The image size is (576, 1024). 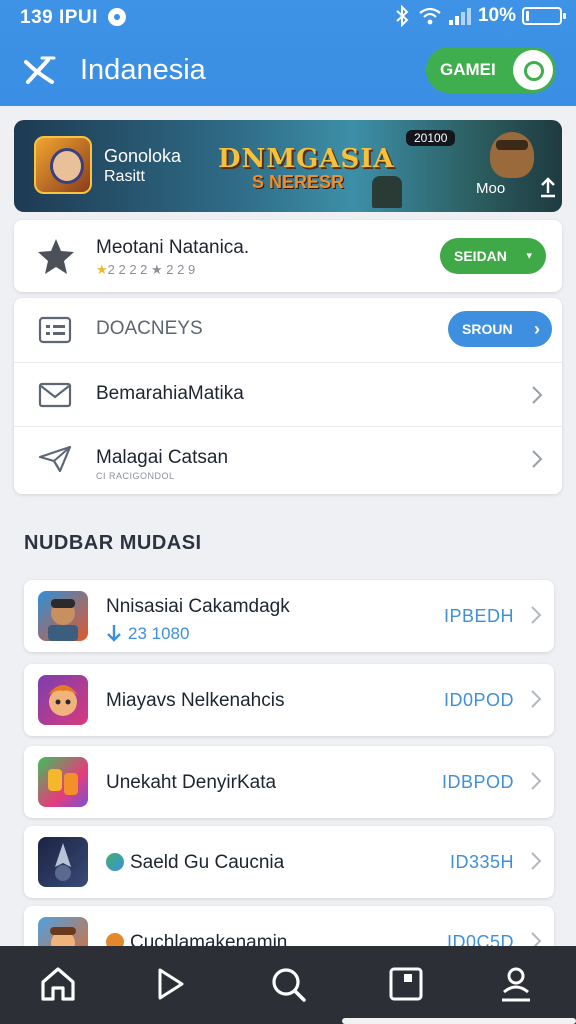 I want to click on game-name: Nnisasiai Cakamdagk, so click(x=198, y=606).